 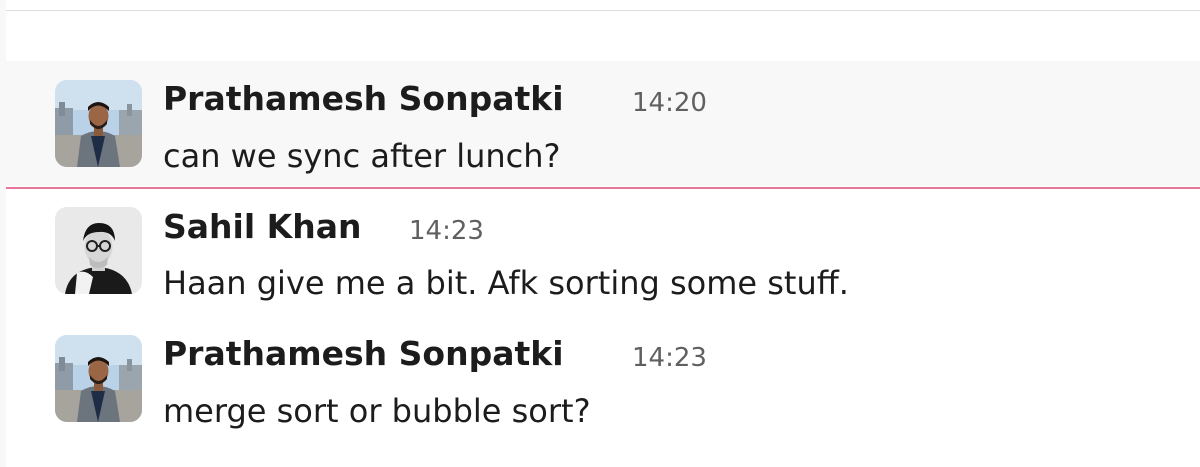 I want to click on message-text: can we sync after lunch?, so click(x=362, y=156).